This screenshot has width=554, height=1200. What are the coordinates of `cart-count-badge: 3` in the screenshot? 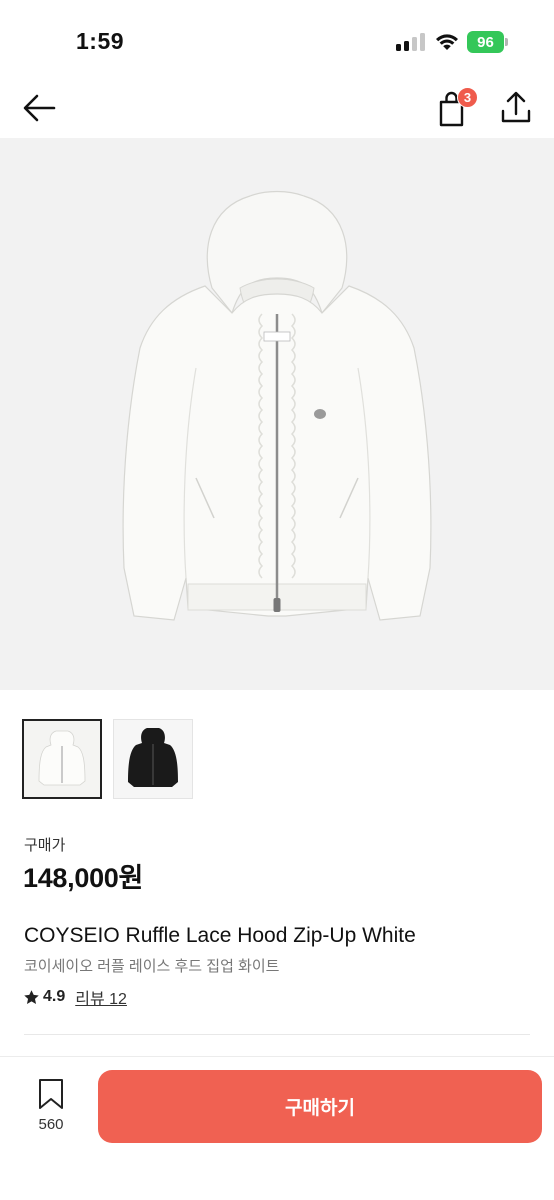 It's located at (467, 97).